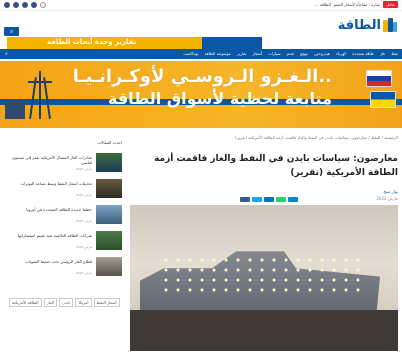 This screenshot has width=402, height=354. What do you see at coordinates (379, 78) in the screenshot?
I see `russia-flag-icon` at bounding box center [379, 78].